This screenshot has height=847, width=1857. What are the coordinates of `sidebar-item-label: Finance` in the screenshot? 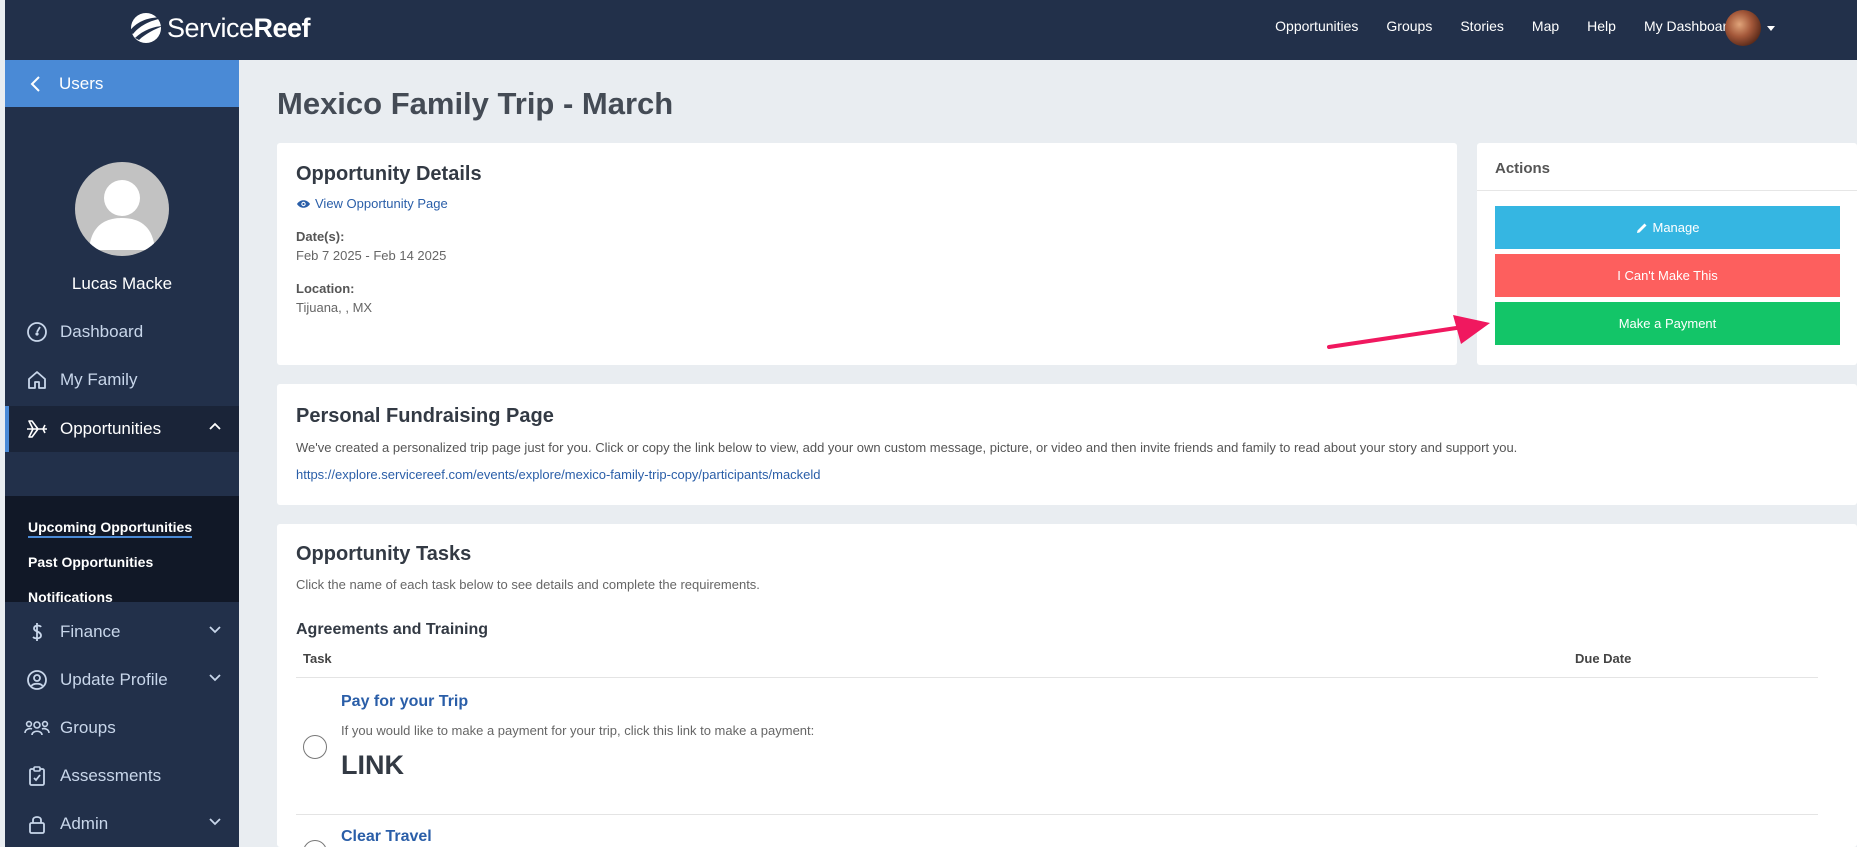 It's located at (90, 631).